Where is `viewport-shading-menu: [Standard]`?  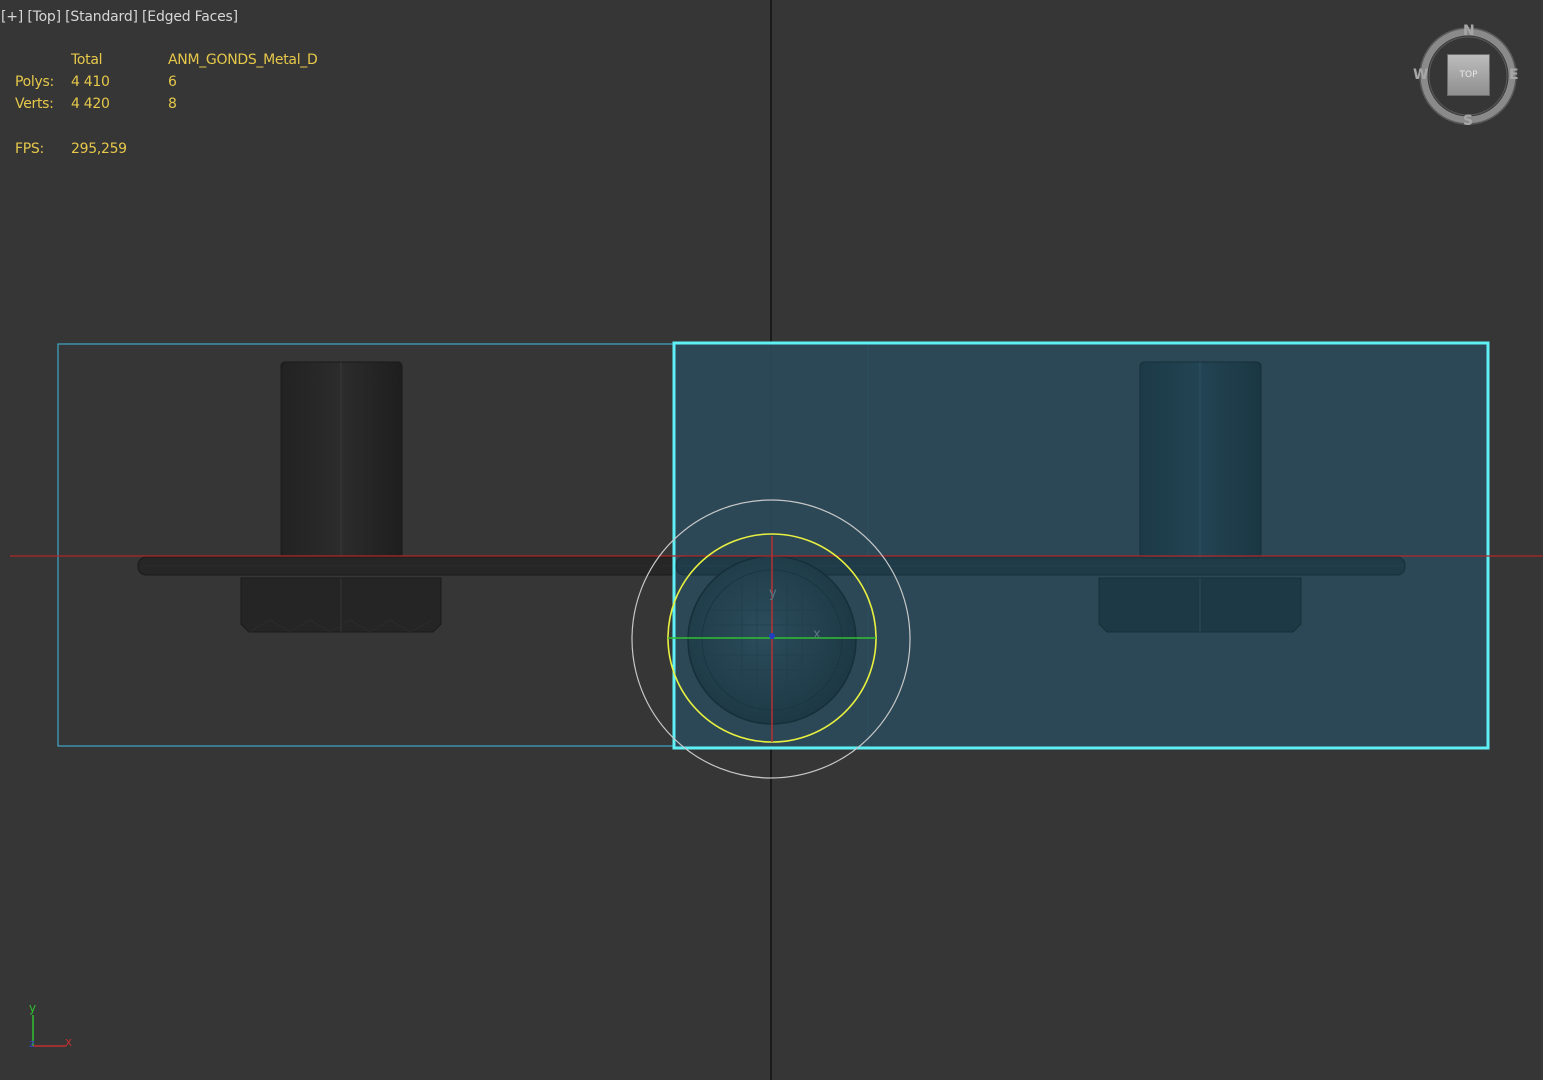 viewport-shading-menu: [Standard] is located at coordinates (101, 17).